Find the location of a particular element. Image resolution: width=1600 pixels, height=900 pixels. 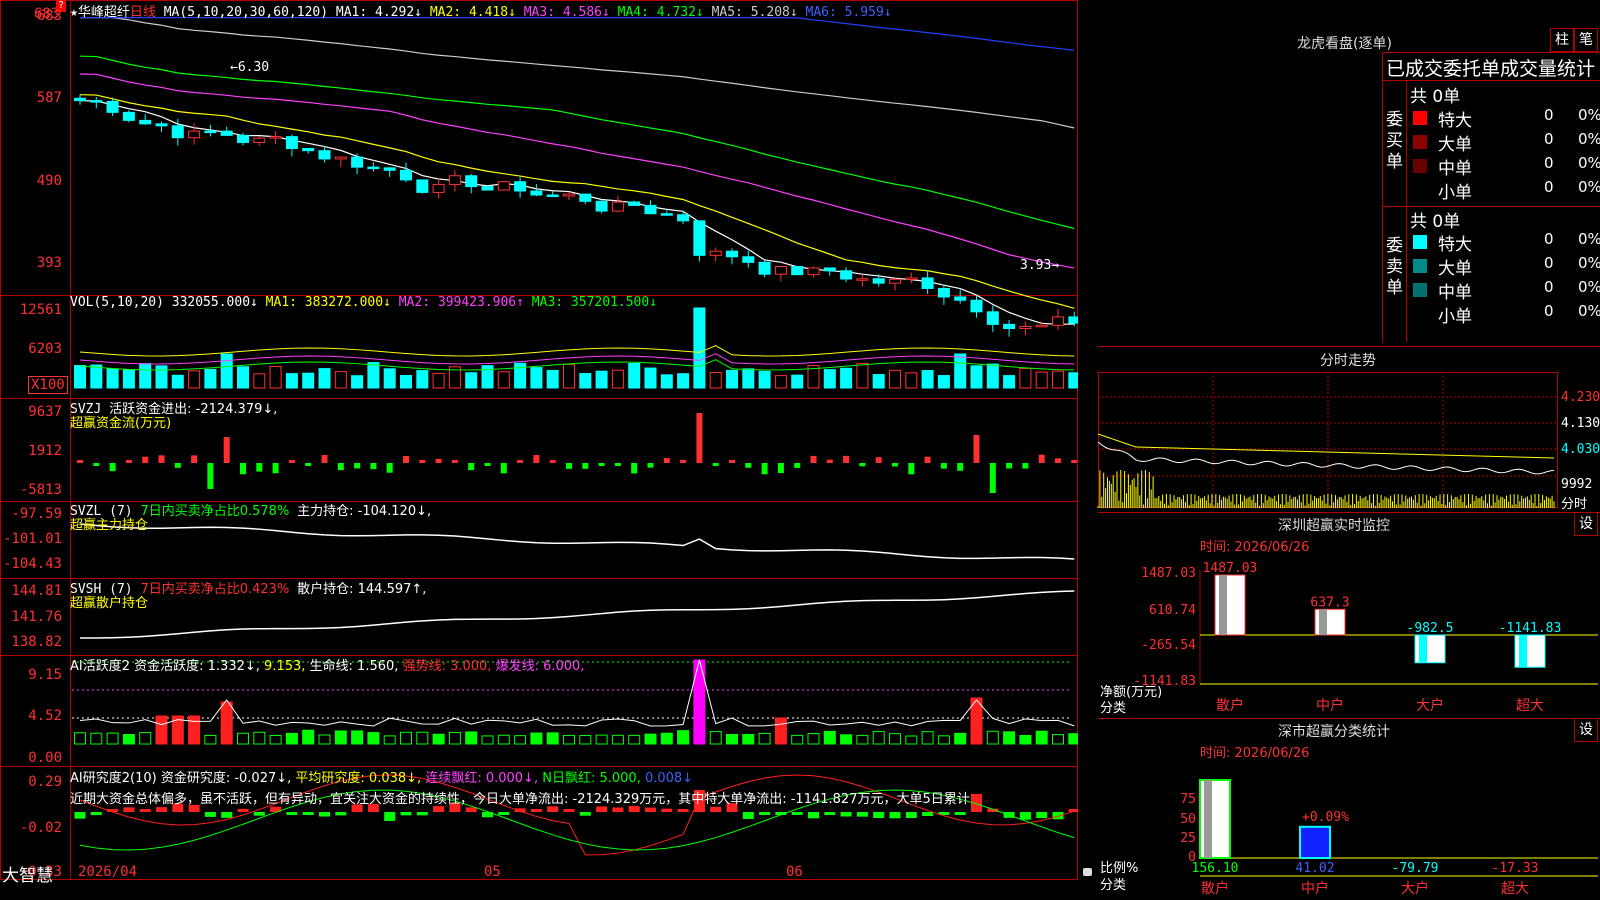

vol-name: VOL(5,10,20) is located at coordinates (117, 302).